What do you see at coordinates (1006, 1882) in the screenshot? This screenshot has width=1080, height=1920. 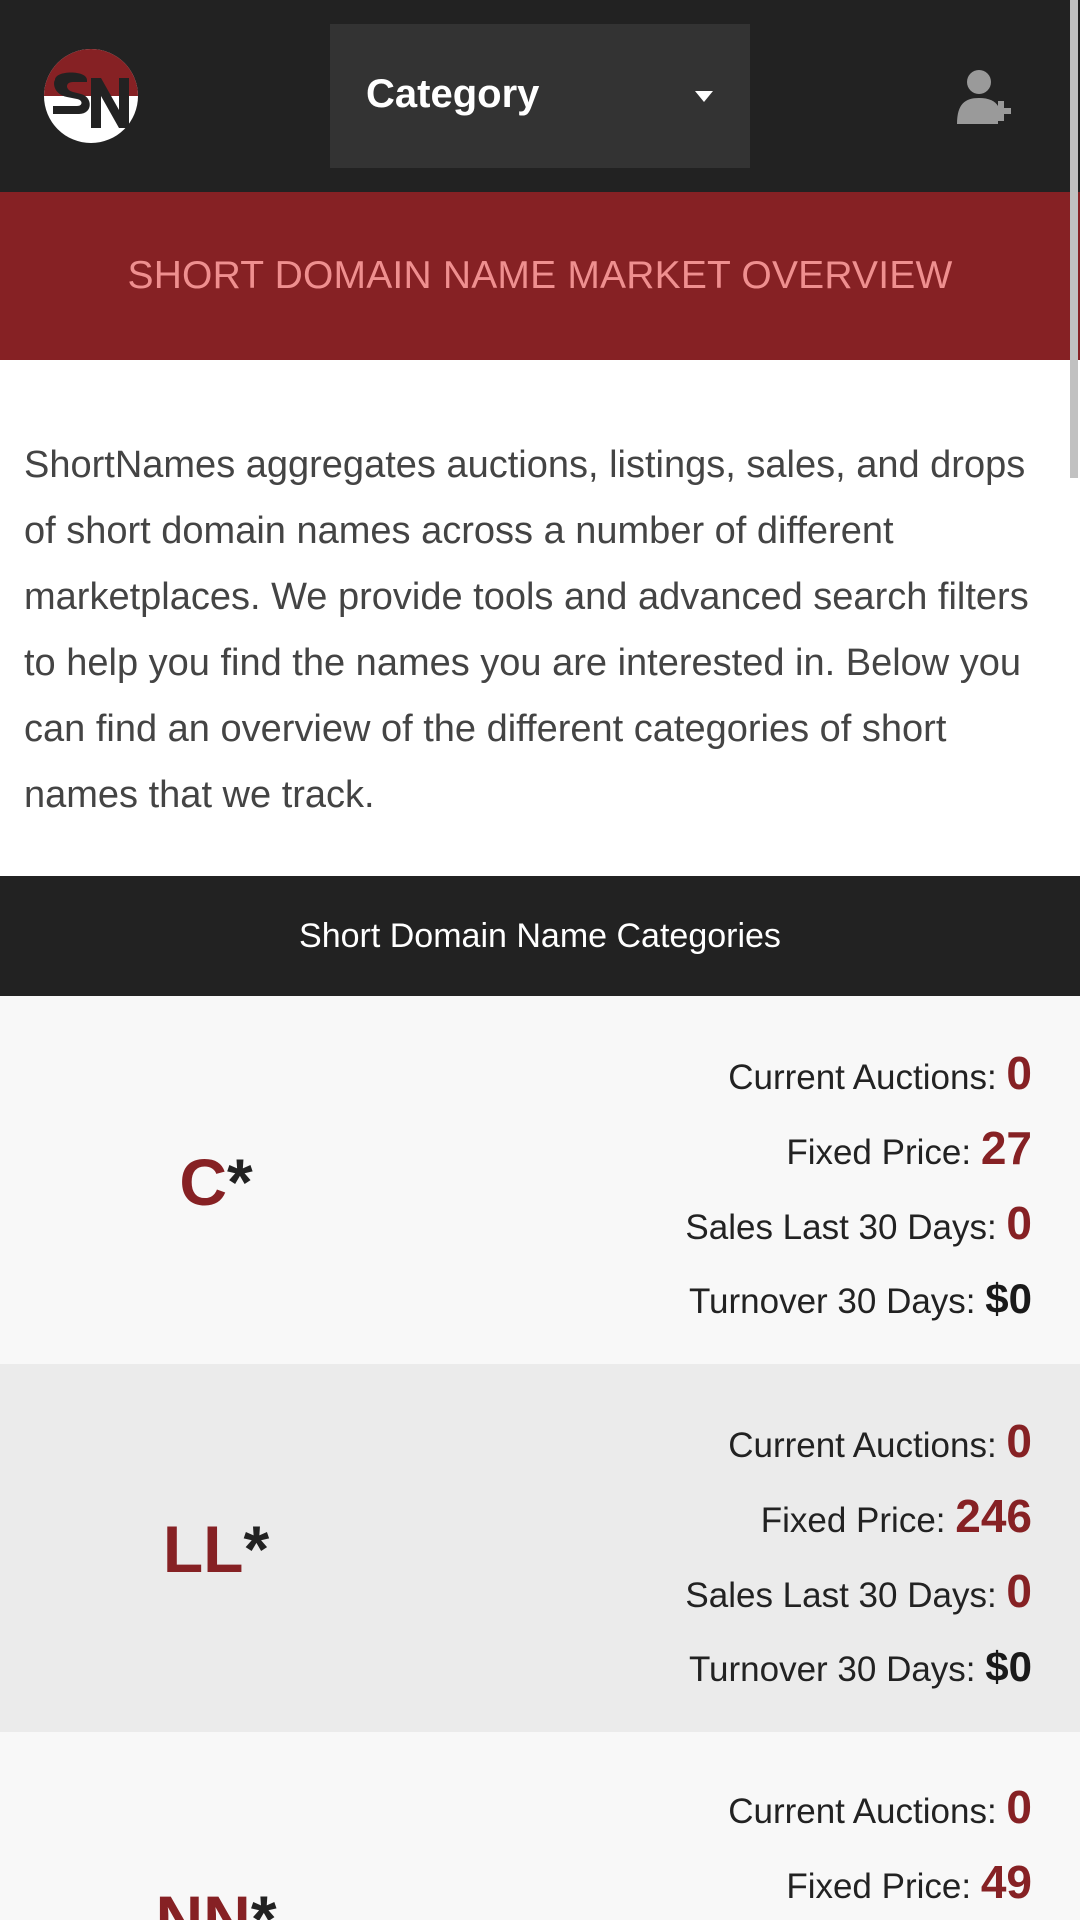 I see `stat-value: 49` at bounding box center [1006, 1882].